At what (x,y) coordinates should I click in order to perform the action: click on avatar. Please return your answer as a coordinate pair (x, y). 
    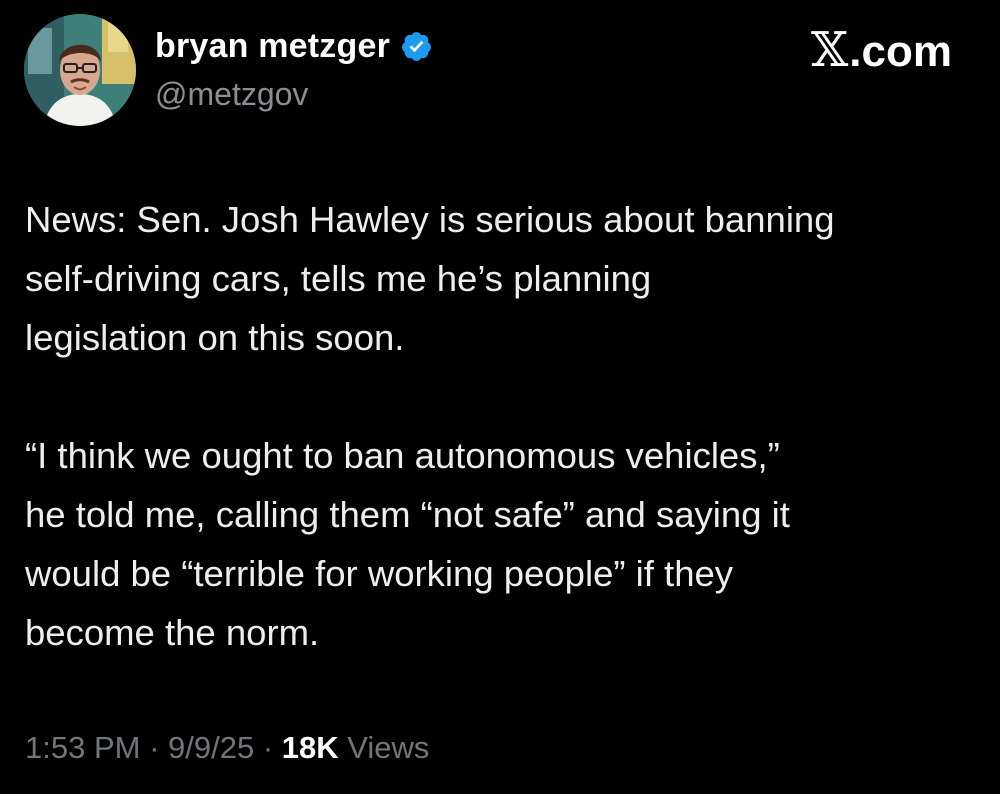
    Looking at the image, I should click on (80, 70).